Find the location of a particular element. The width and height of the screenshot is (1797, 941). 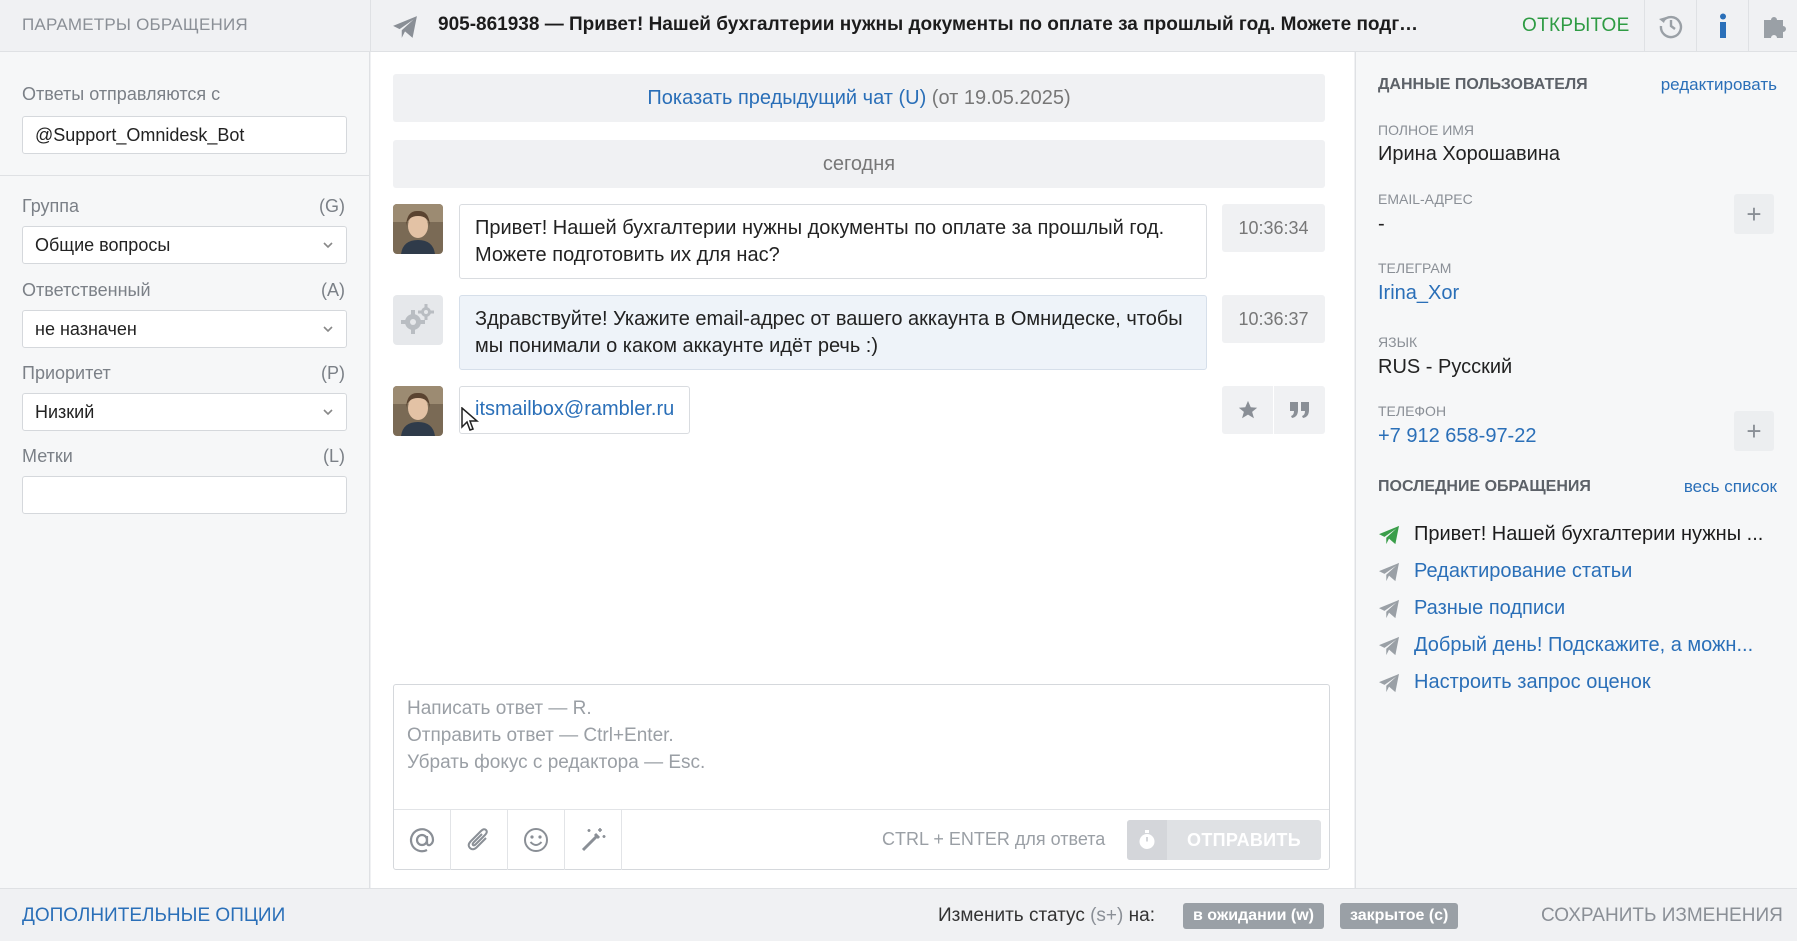

mouse-cursor-icon is located at coordinates (470, 419).